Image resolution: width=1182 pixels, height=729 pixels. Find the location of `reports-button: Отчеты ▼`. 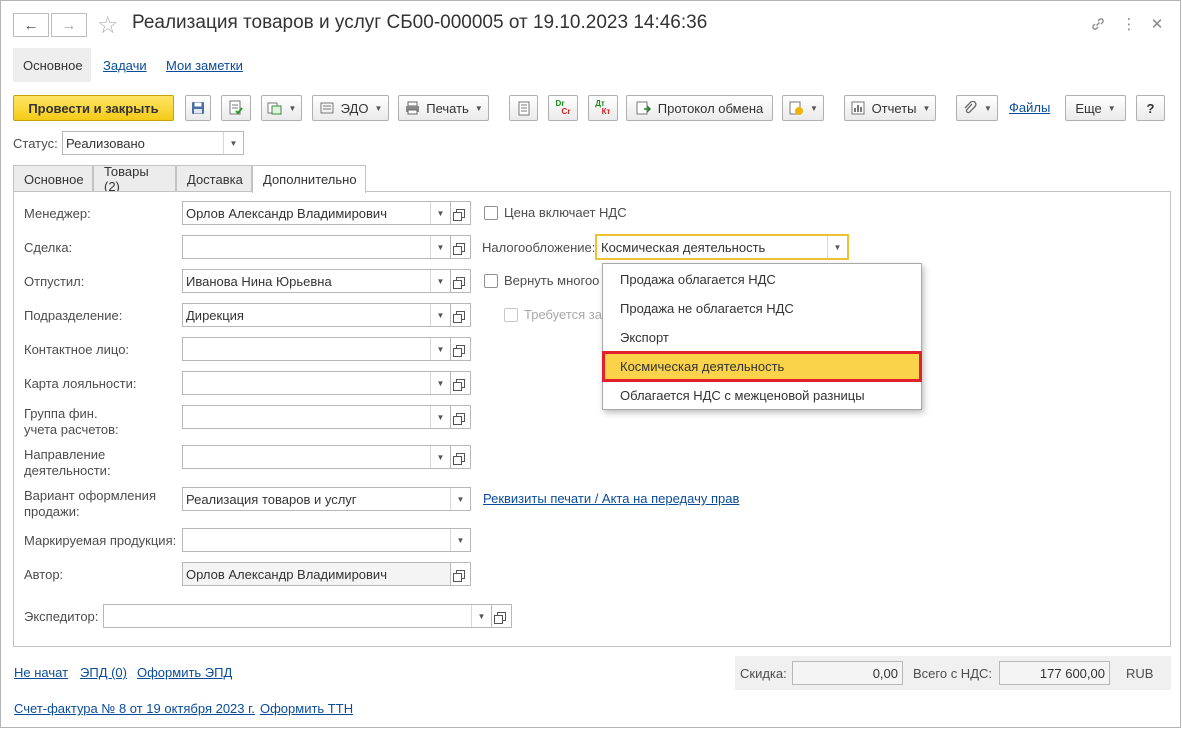

reports-button: Отчеты ▼ is located at coordinates (890, 108).